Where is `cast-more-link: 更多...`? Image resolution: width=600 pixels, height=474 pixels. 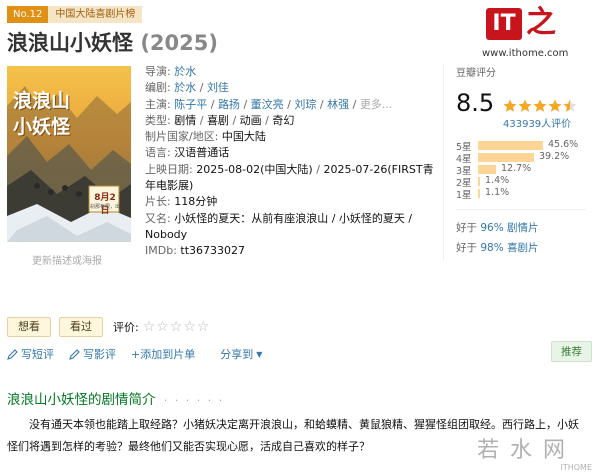 cast-more-link: 更多... is located at coordinates (376, 104).